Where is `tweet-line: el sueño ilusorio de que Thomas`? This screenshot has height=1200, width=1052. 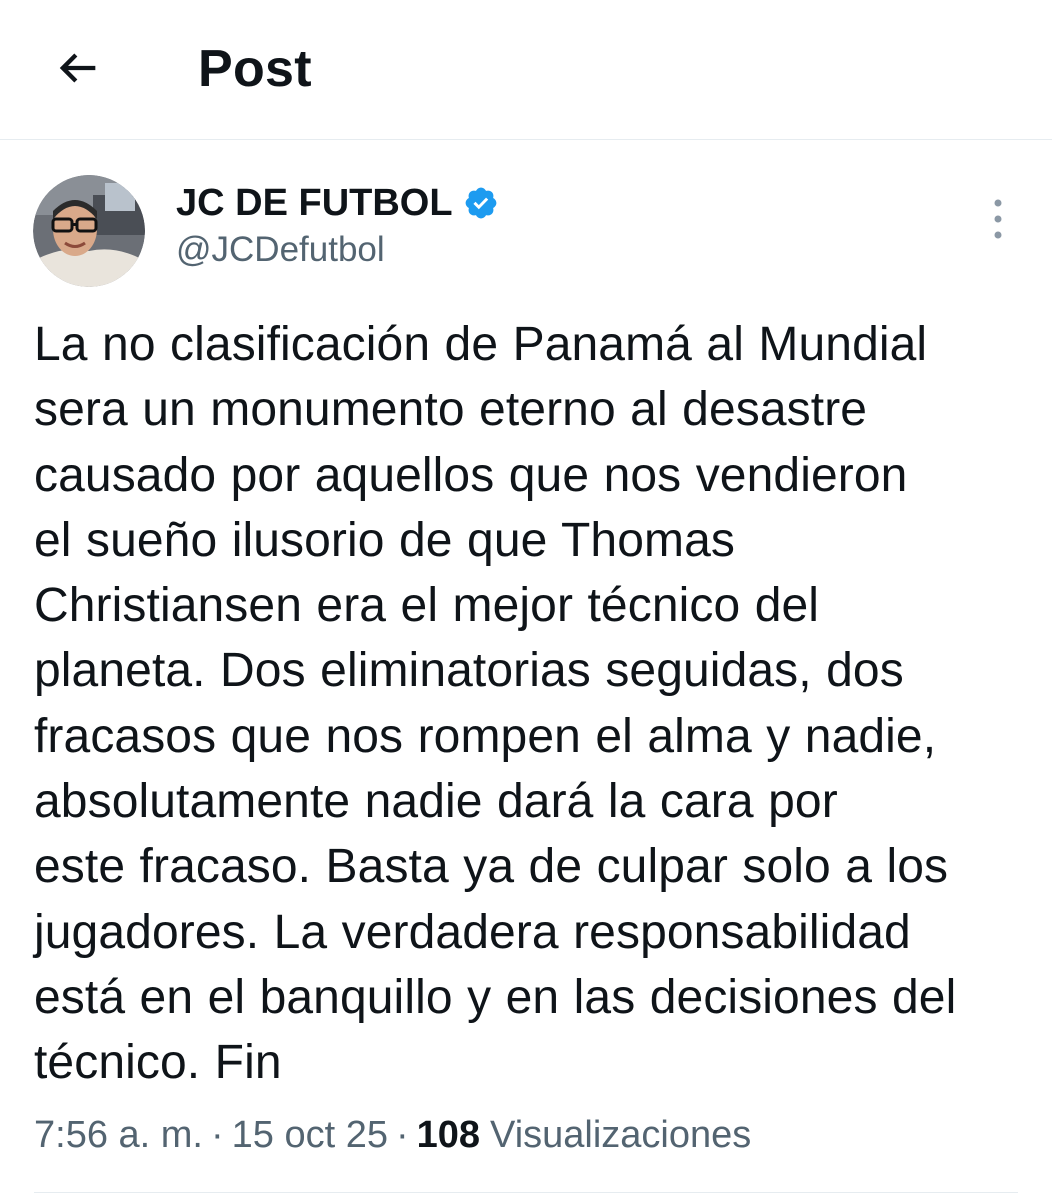 tweet-line: el sueño ilusorio de que Thomas is located at coordinates (384, 540).